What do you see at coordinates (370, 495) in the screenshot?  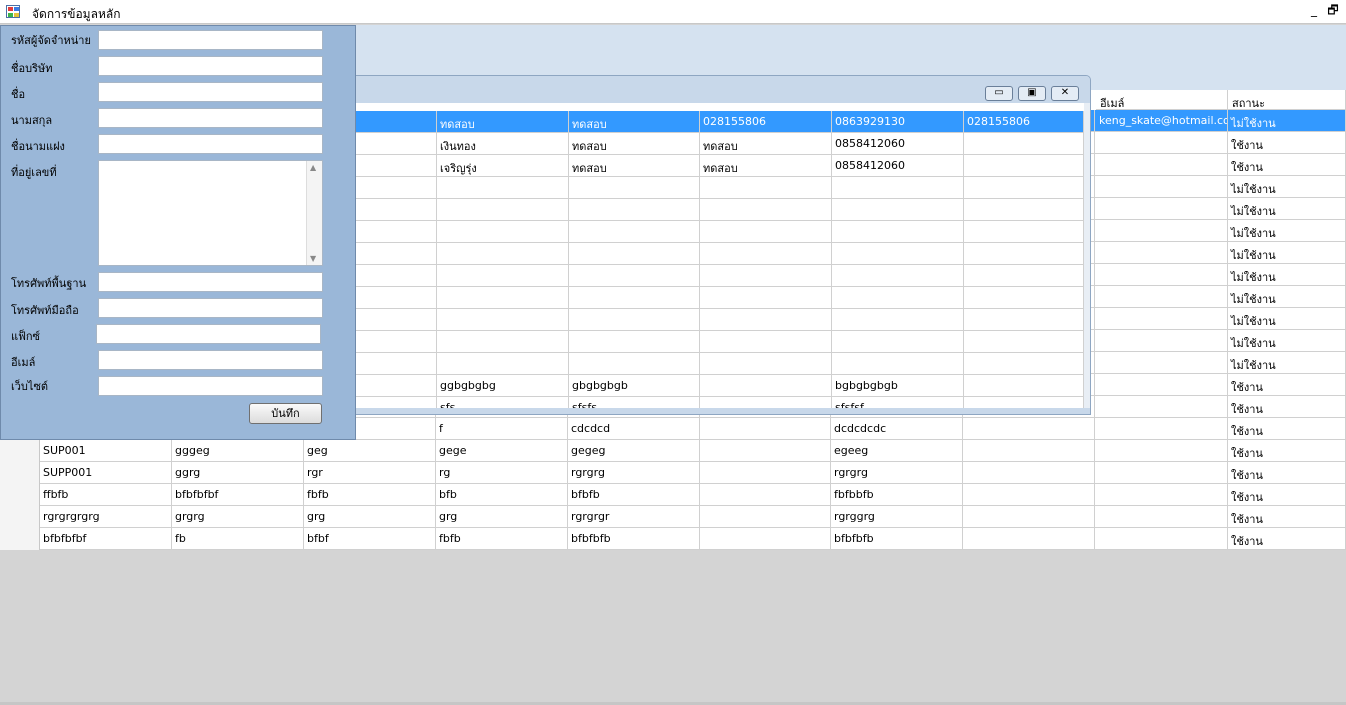 I see `table-cell: fbfb` at bounding box center [370, 495].